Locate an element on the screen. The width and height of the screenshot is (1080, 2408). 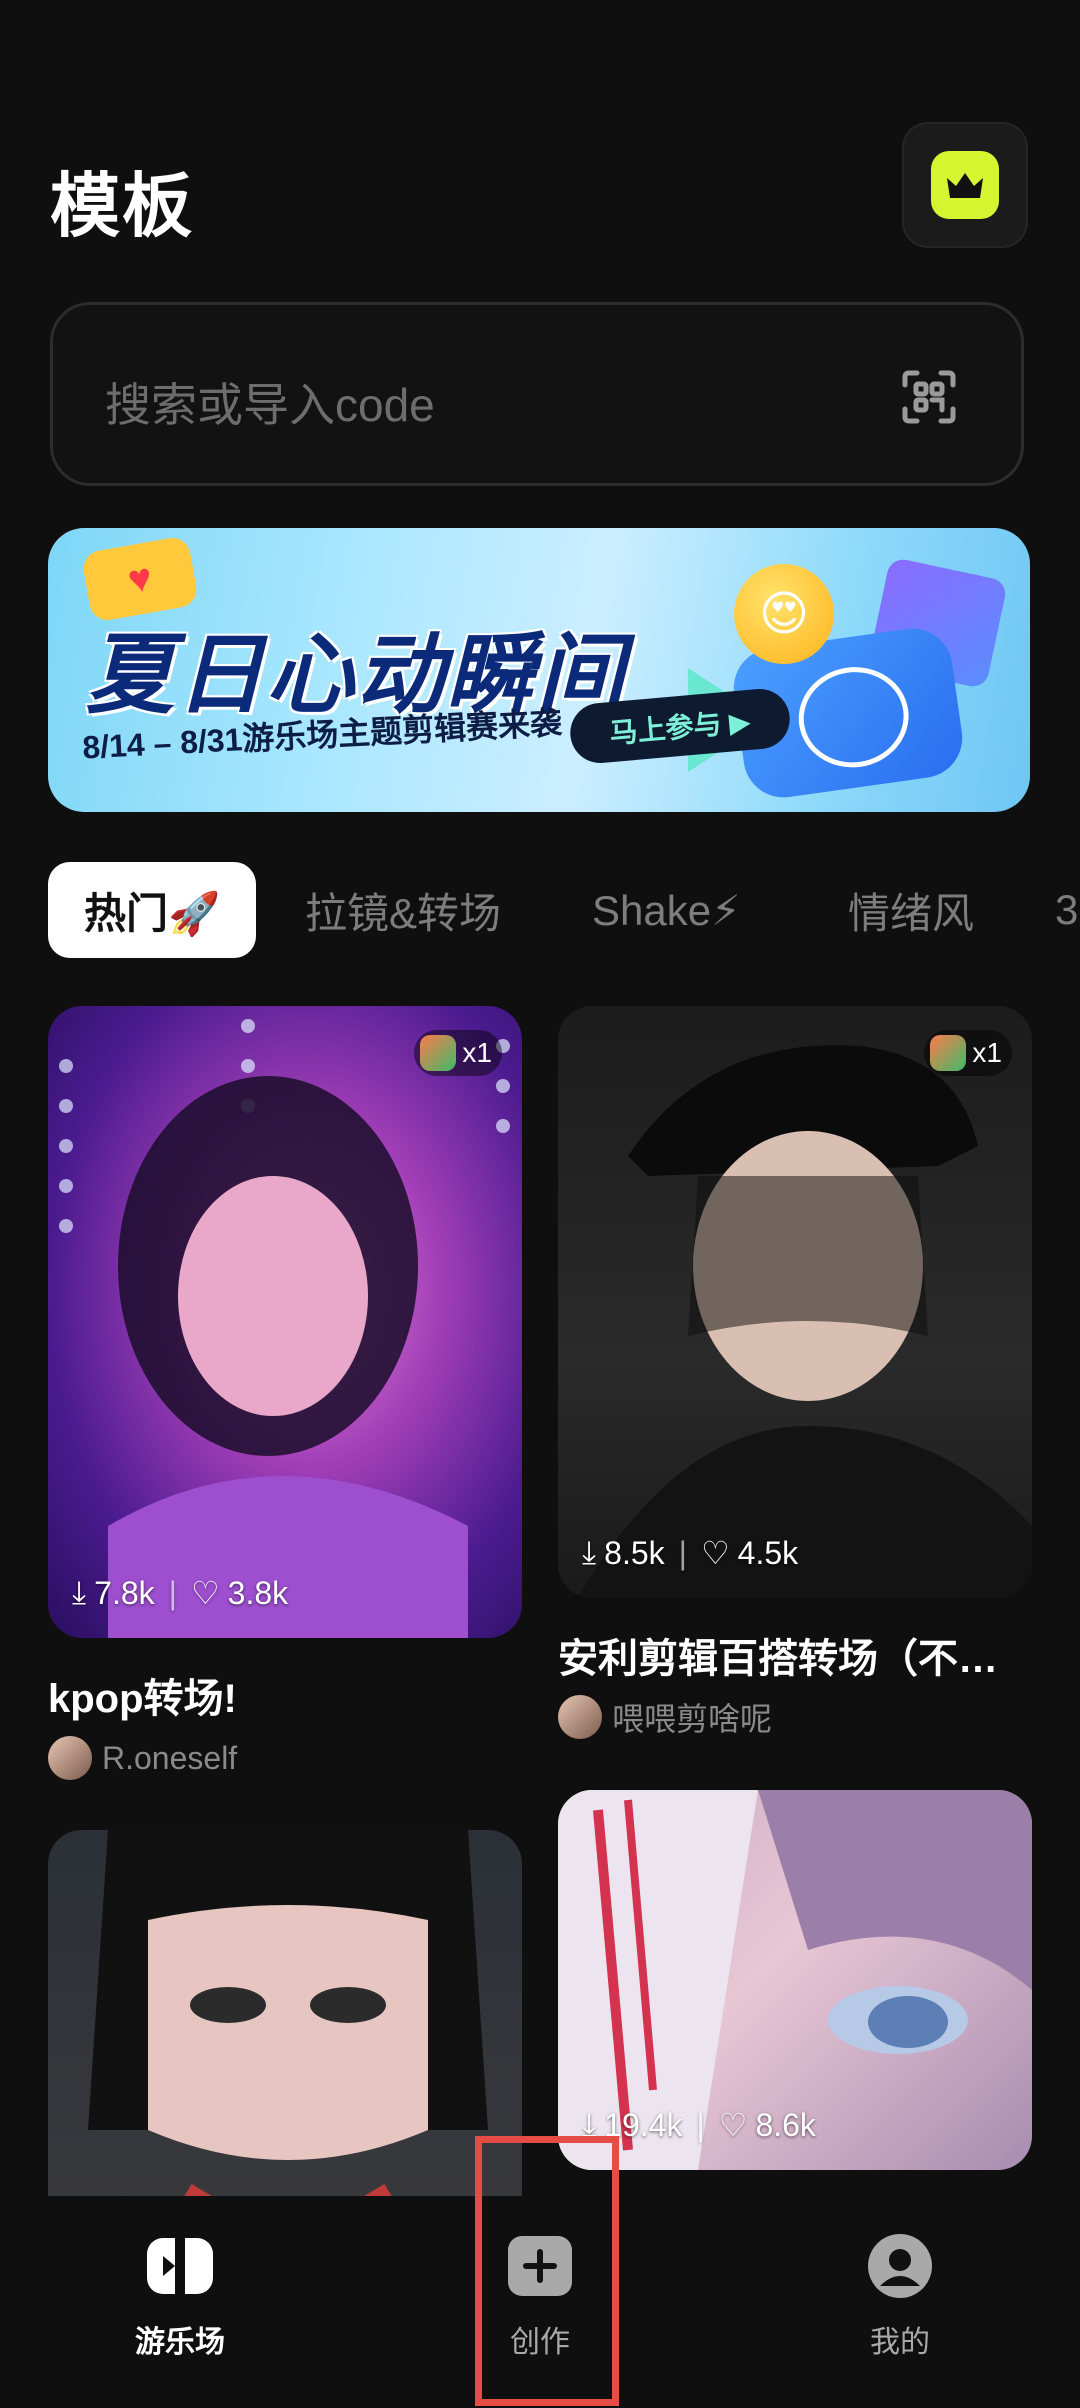
template-card: x1 ⤓ 8.5k | ♡ 4.5k is located at coordinates (795, 1302).